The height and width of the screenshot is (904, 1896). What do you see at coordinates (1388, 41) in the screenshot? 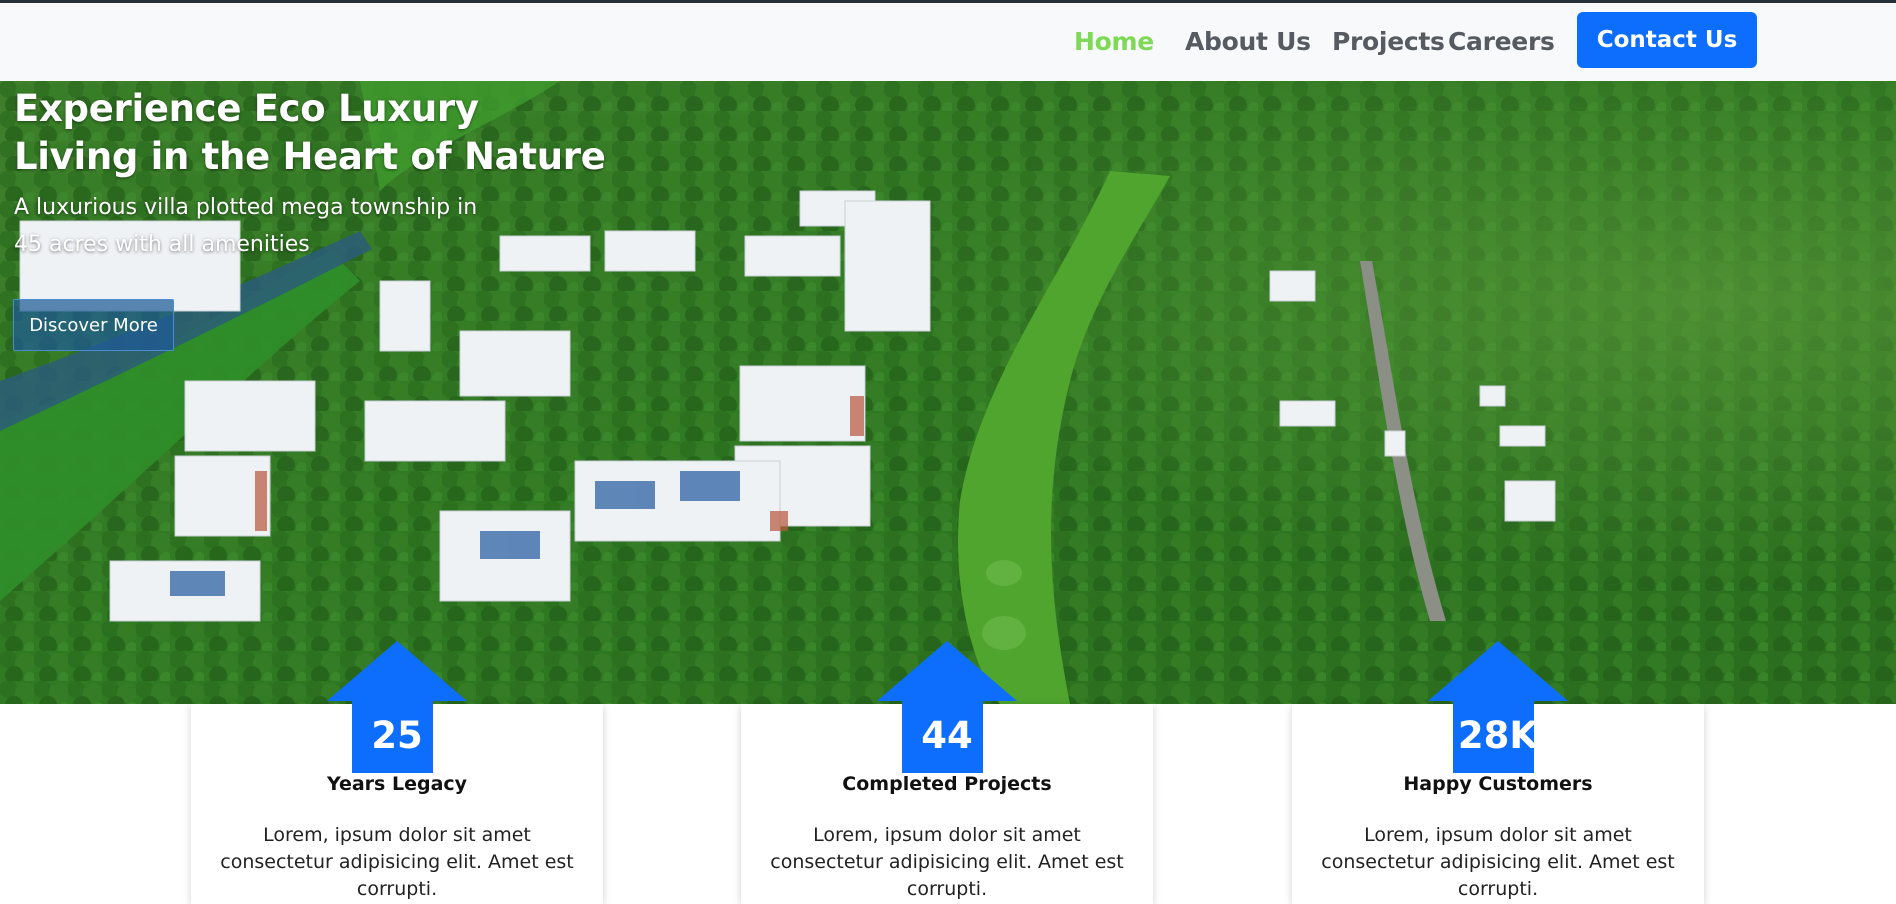
I see `nav-projects-link: Projects` at bounding box center [1388, 41].